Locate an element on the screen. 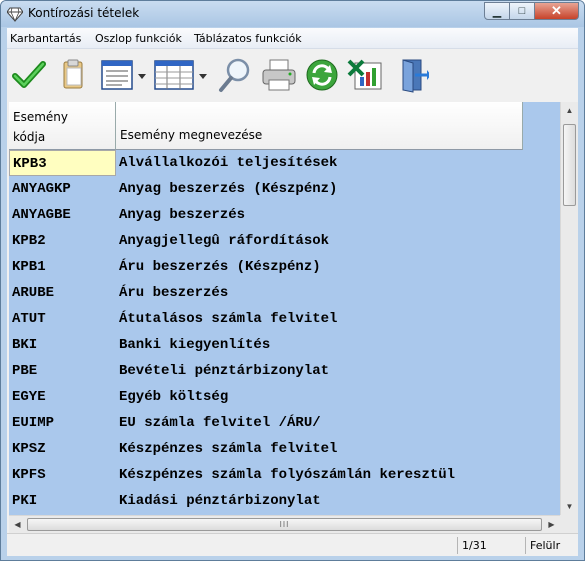 The image size is (585, 561). table-row: KPSZ Készpénzes számla felvitel is located at coordinates (266, 449).